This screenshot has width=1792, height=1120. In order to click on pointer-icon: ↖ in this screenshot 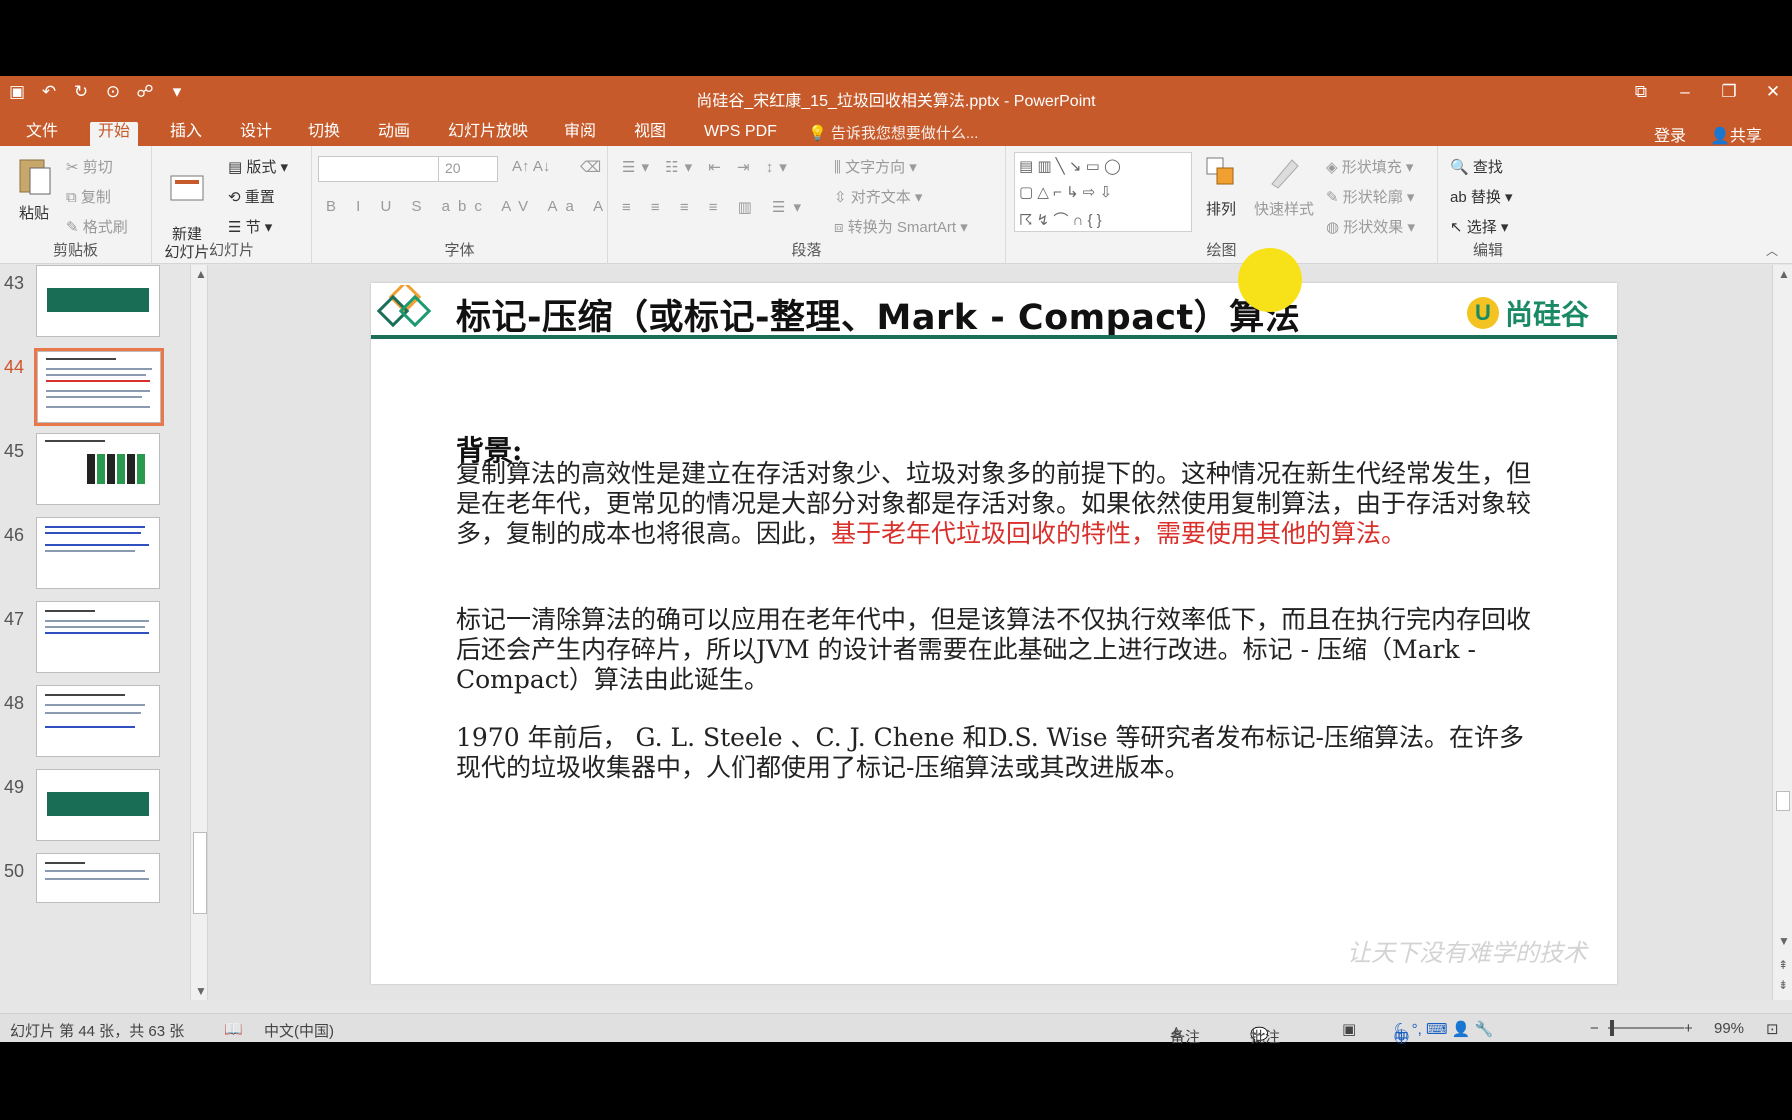, I will do `click(1456, 227)`.